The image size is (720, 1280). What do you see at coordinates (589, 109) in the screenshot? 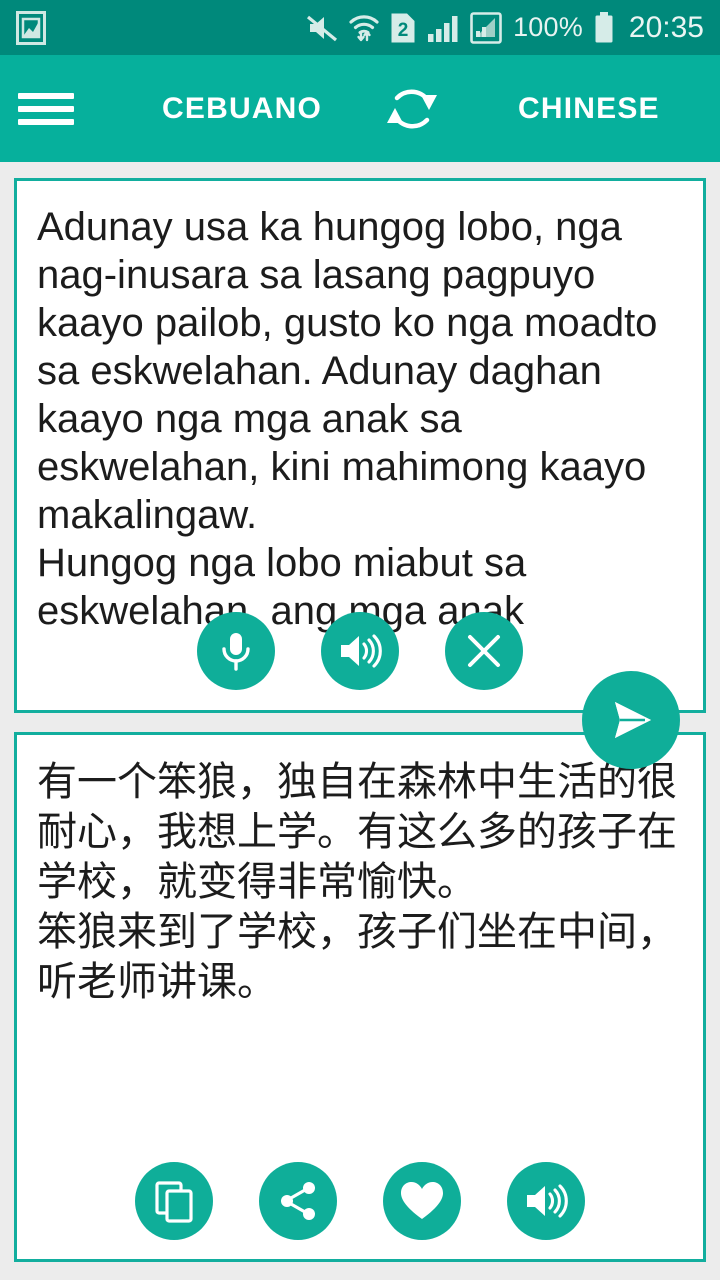
I see `target-language-selector: CHINESE` at bounding box center [589, 109].